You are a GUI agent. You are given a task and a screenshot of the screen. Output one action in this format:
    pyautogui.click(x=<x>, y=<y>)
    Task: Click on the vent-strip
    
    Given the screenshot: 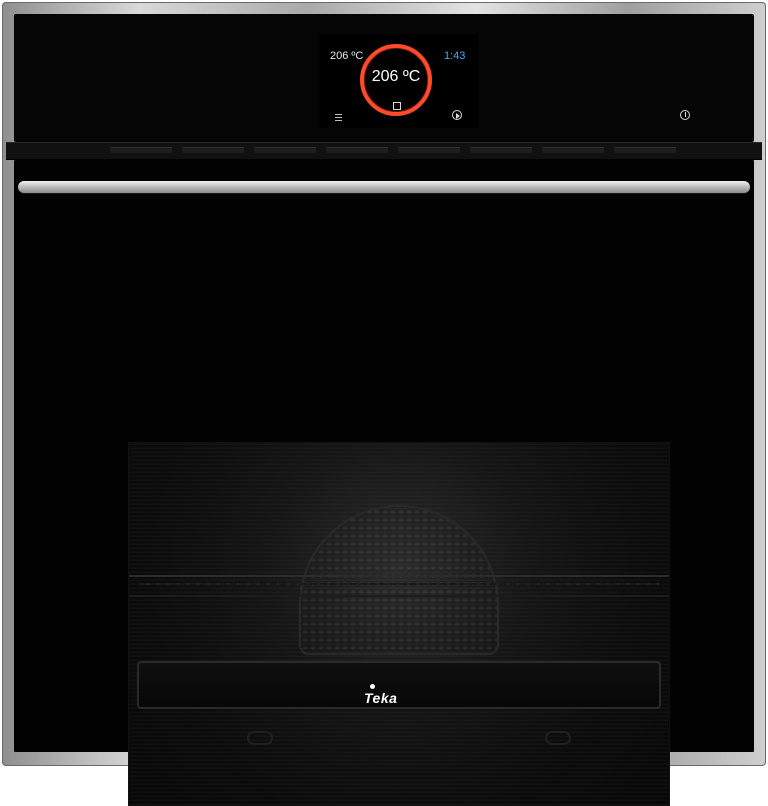 What is the action you would take?
    pyautogui.click(x=384, y=151)
    